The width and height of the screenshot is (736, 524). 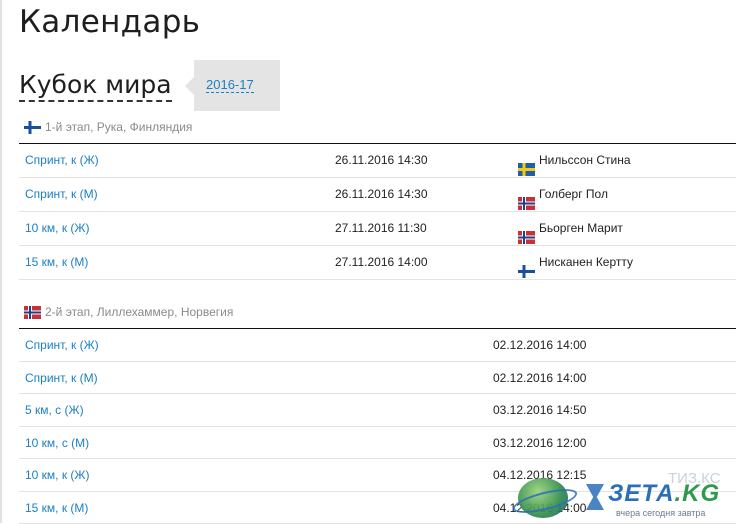 I want to click on table-row: 15 км, к (М) 04.12.2016 14:00, so click(x=377, y=508).